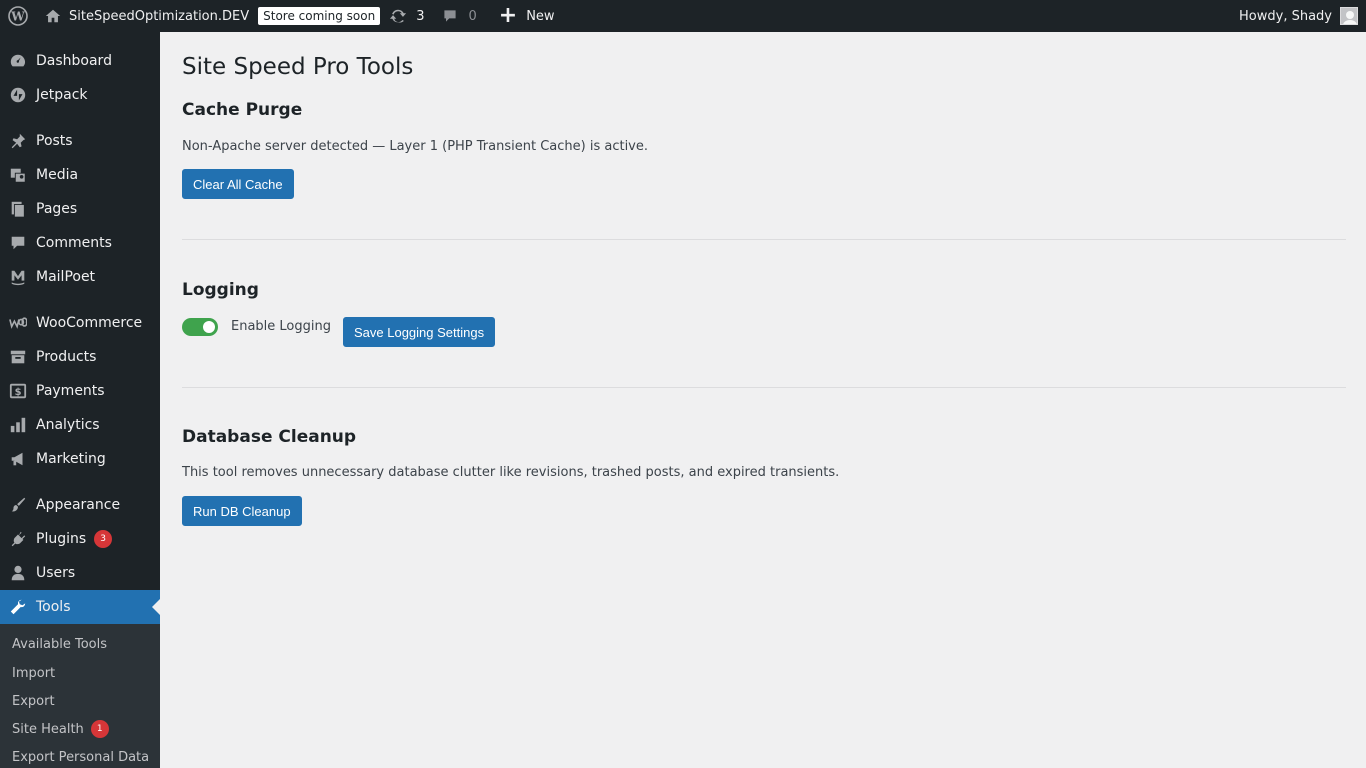 The width and height of the screenshot is (1366, 768). I want to click on store-status-badge: Store coming soon, so click(319, 16).